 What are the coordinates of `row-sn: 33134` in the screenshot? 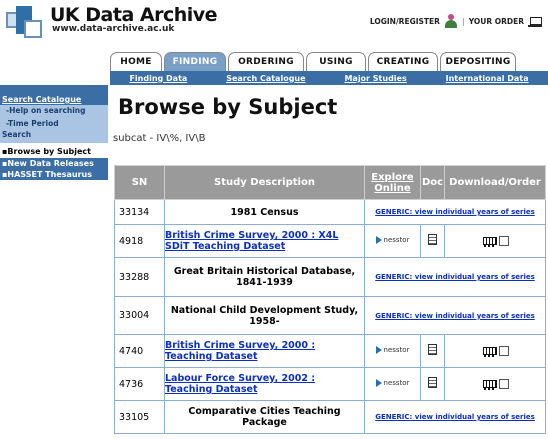 It's located at (139, 212).